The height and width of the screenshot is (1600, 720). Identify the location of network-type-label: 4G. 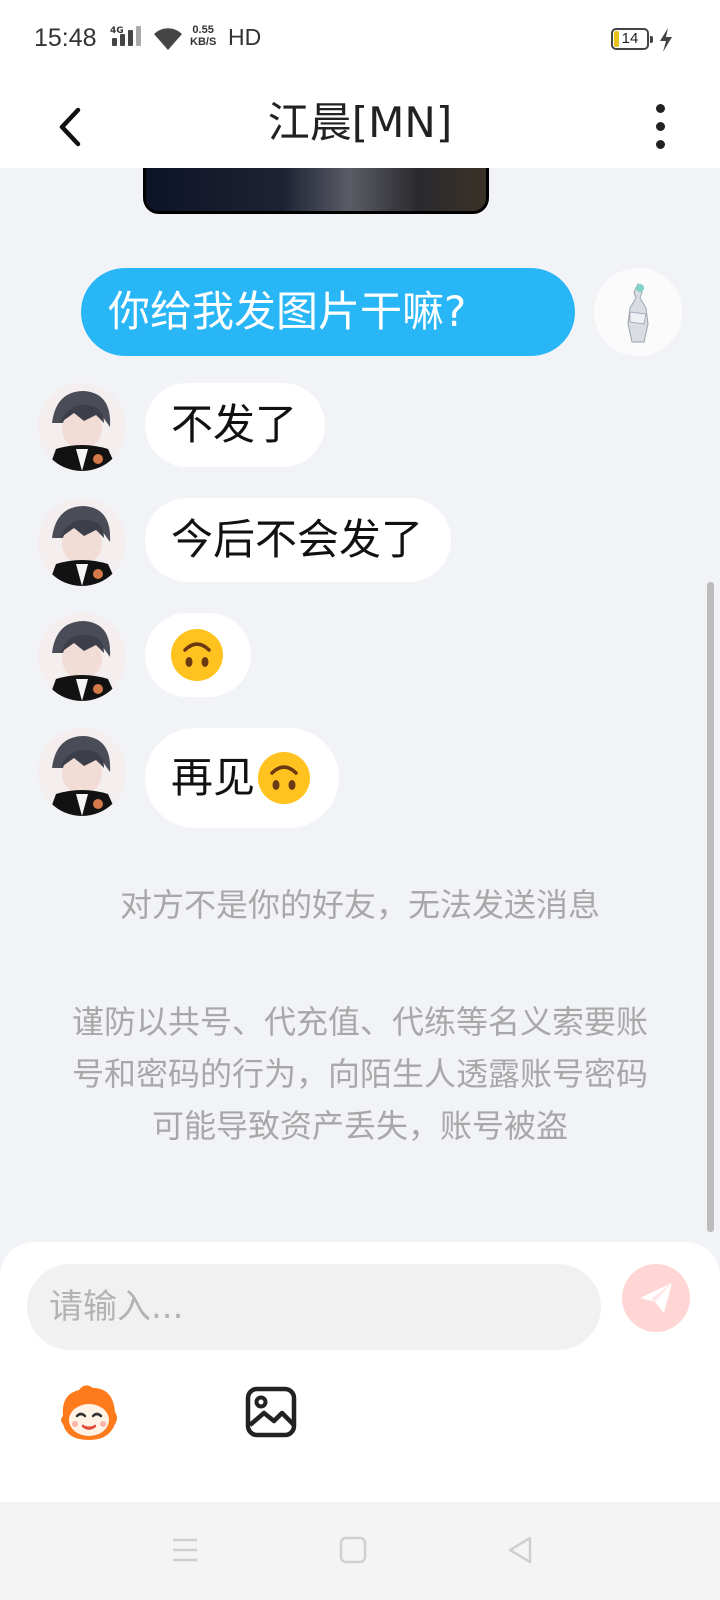
(117, 31).